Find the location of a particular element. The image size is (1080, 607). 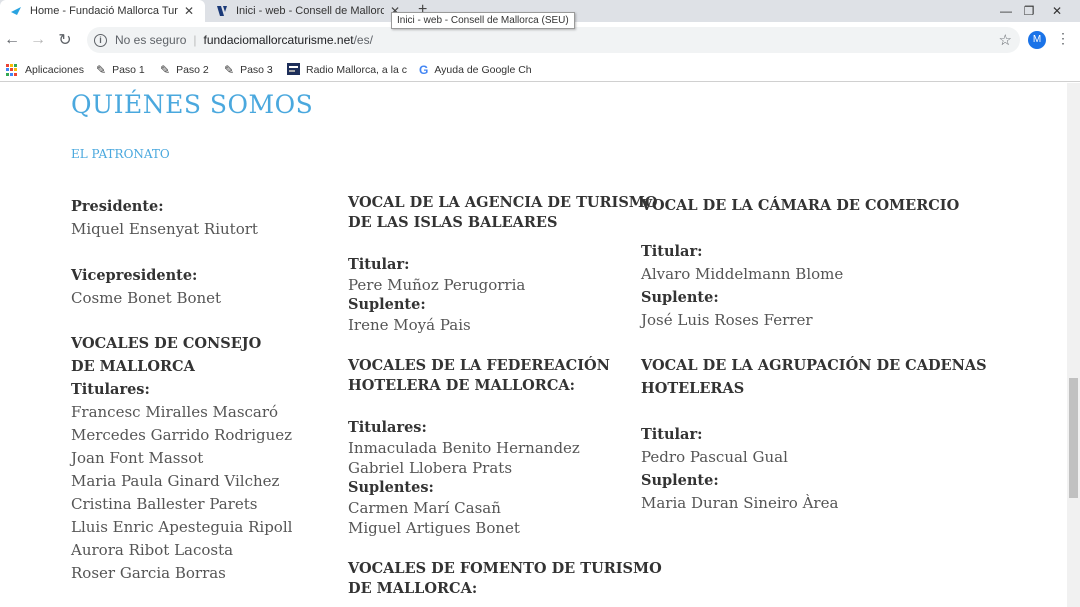

close-tab-icon: ✕ is located at coordinates (189, 11).